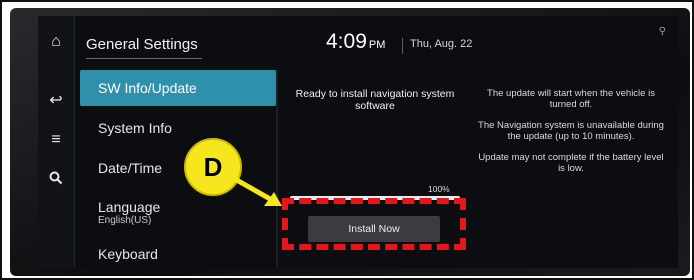 This screenshot has height=280, width=694. What do you see at coordinates (277, 169) in the screenshot?
I see `nav-divider` at bounding box center [277, 169].